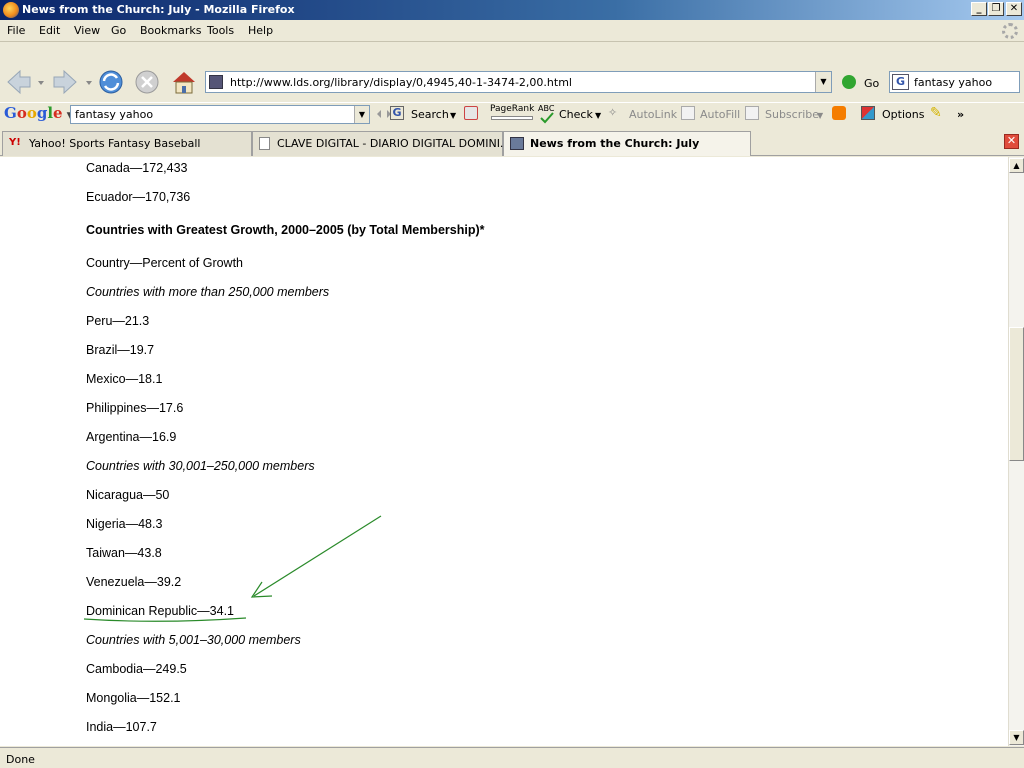  I want to click on check-button: Check, so click(576, 114).